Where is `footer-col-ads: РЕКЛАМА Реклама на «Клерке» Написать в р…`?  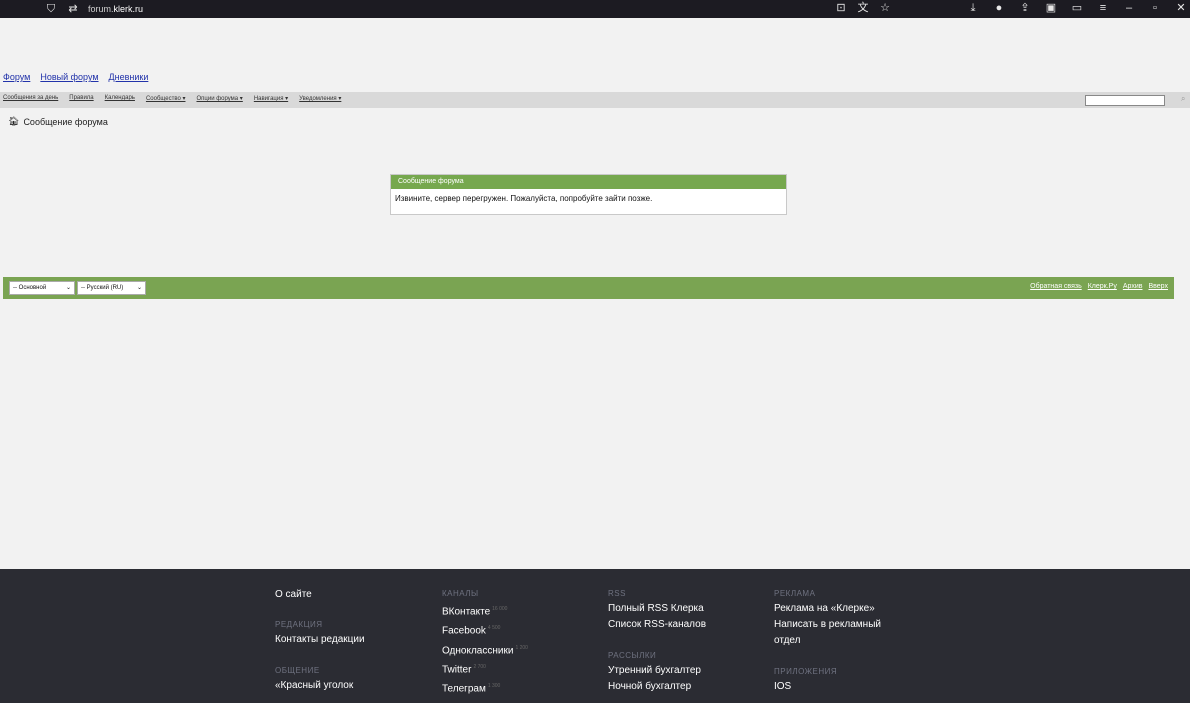 footer-col-ads: РЕКЛАМА Реклама на «Клерке» Написать в р… is located at coordinates (854, 641).